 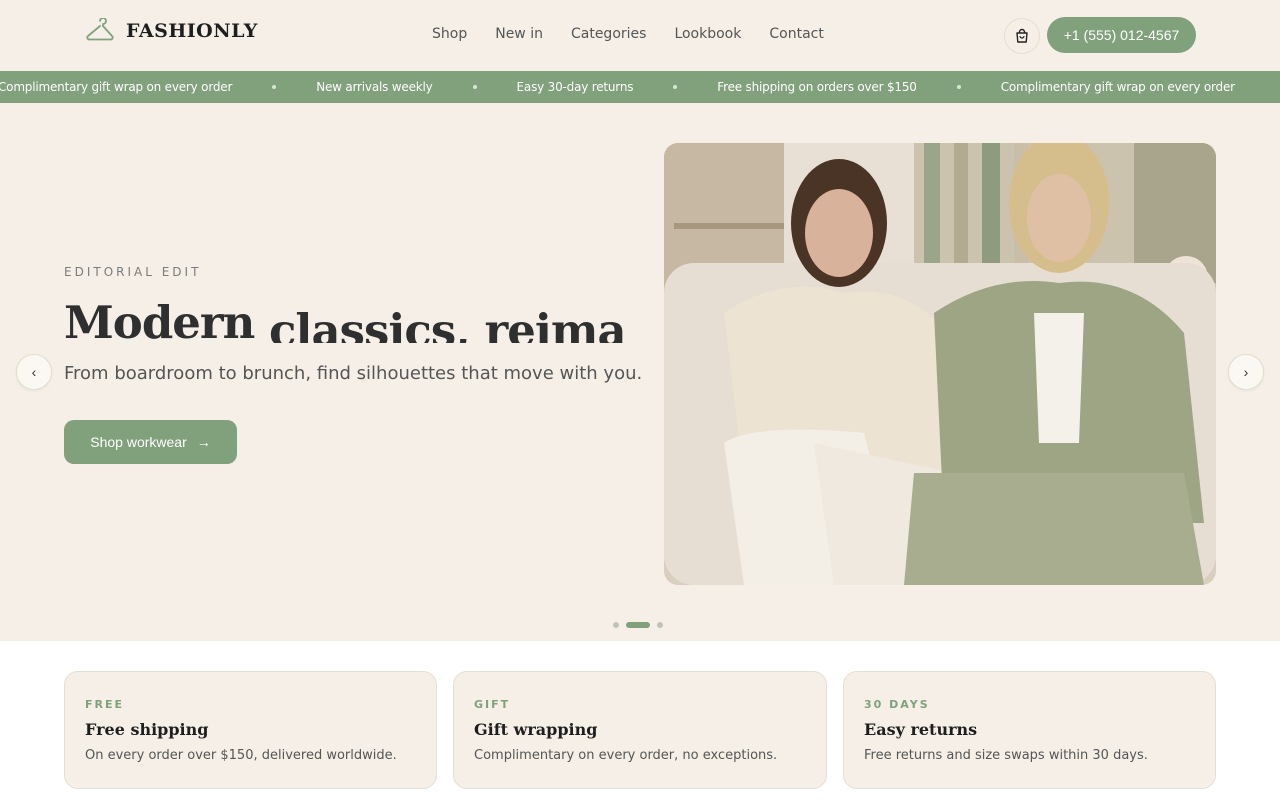 I want to click on shopping-bag-icon, so click(x=1022, y=35).